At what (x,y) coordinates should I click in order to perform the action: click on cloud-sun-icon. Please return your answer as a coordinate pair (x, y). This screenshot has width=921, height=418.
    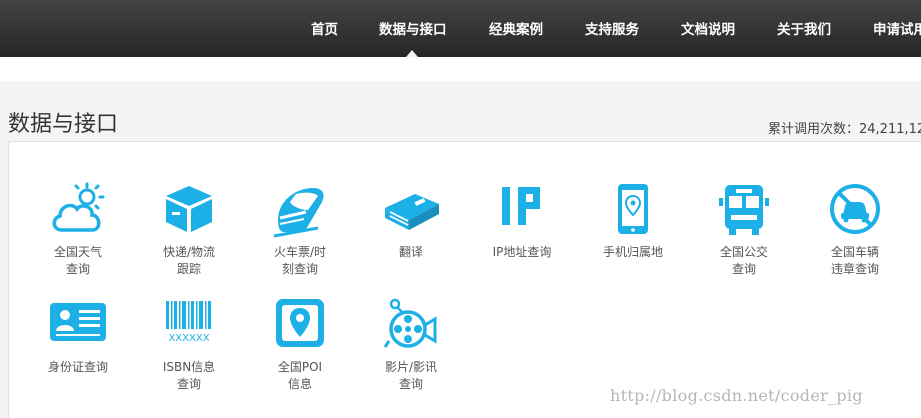
    Looking at the image, I should click on (78, 210).